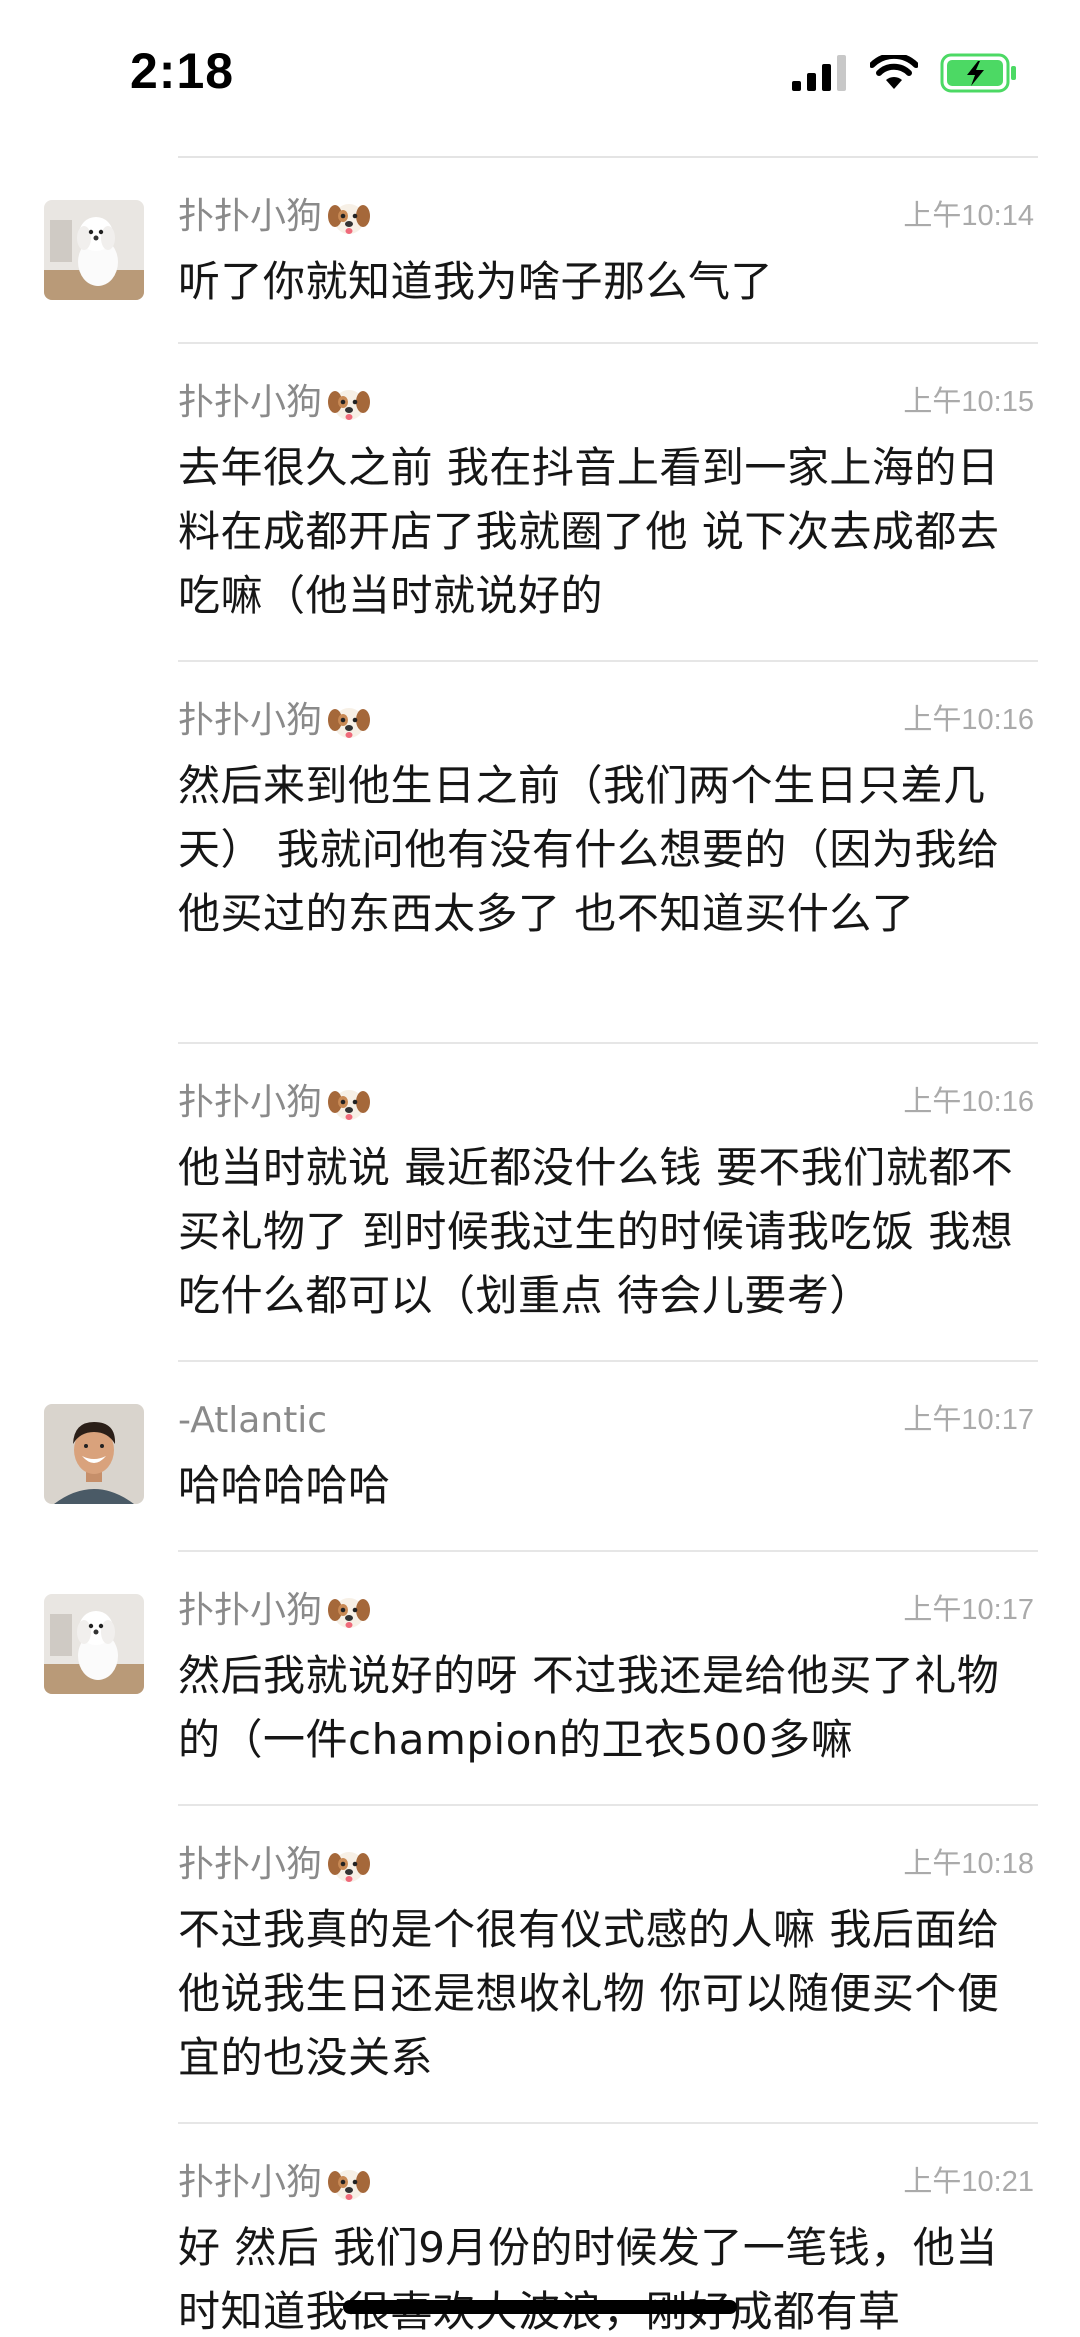 The width and height of the screenshot is (1080, 2337). I want to click on message-text: 哈哈哈哈哈, so click(603, 1486).